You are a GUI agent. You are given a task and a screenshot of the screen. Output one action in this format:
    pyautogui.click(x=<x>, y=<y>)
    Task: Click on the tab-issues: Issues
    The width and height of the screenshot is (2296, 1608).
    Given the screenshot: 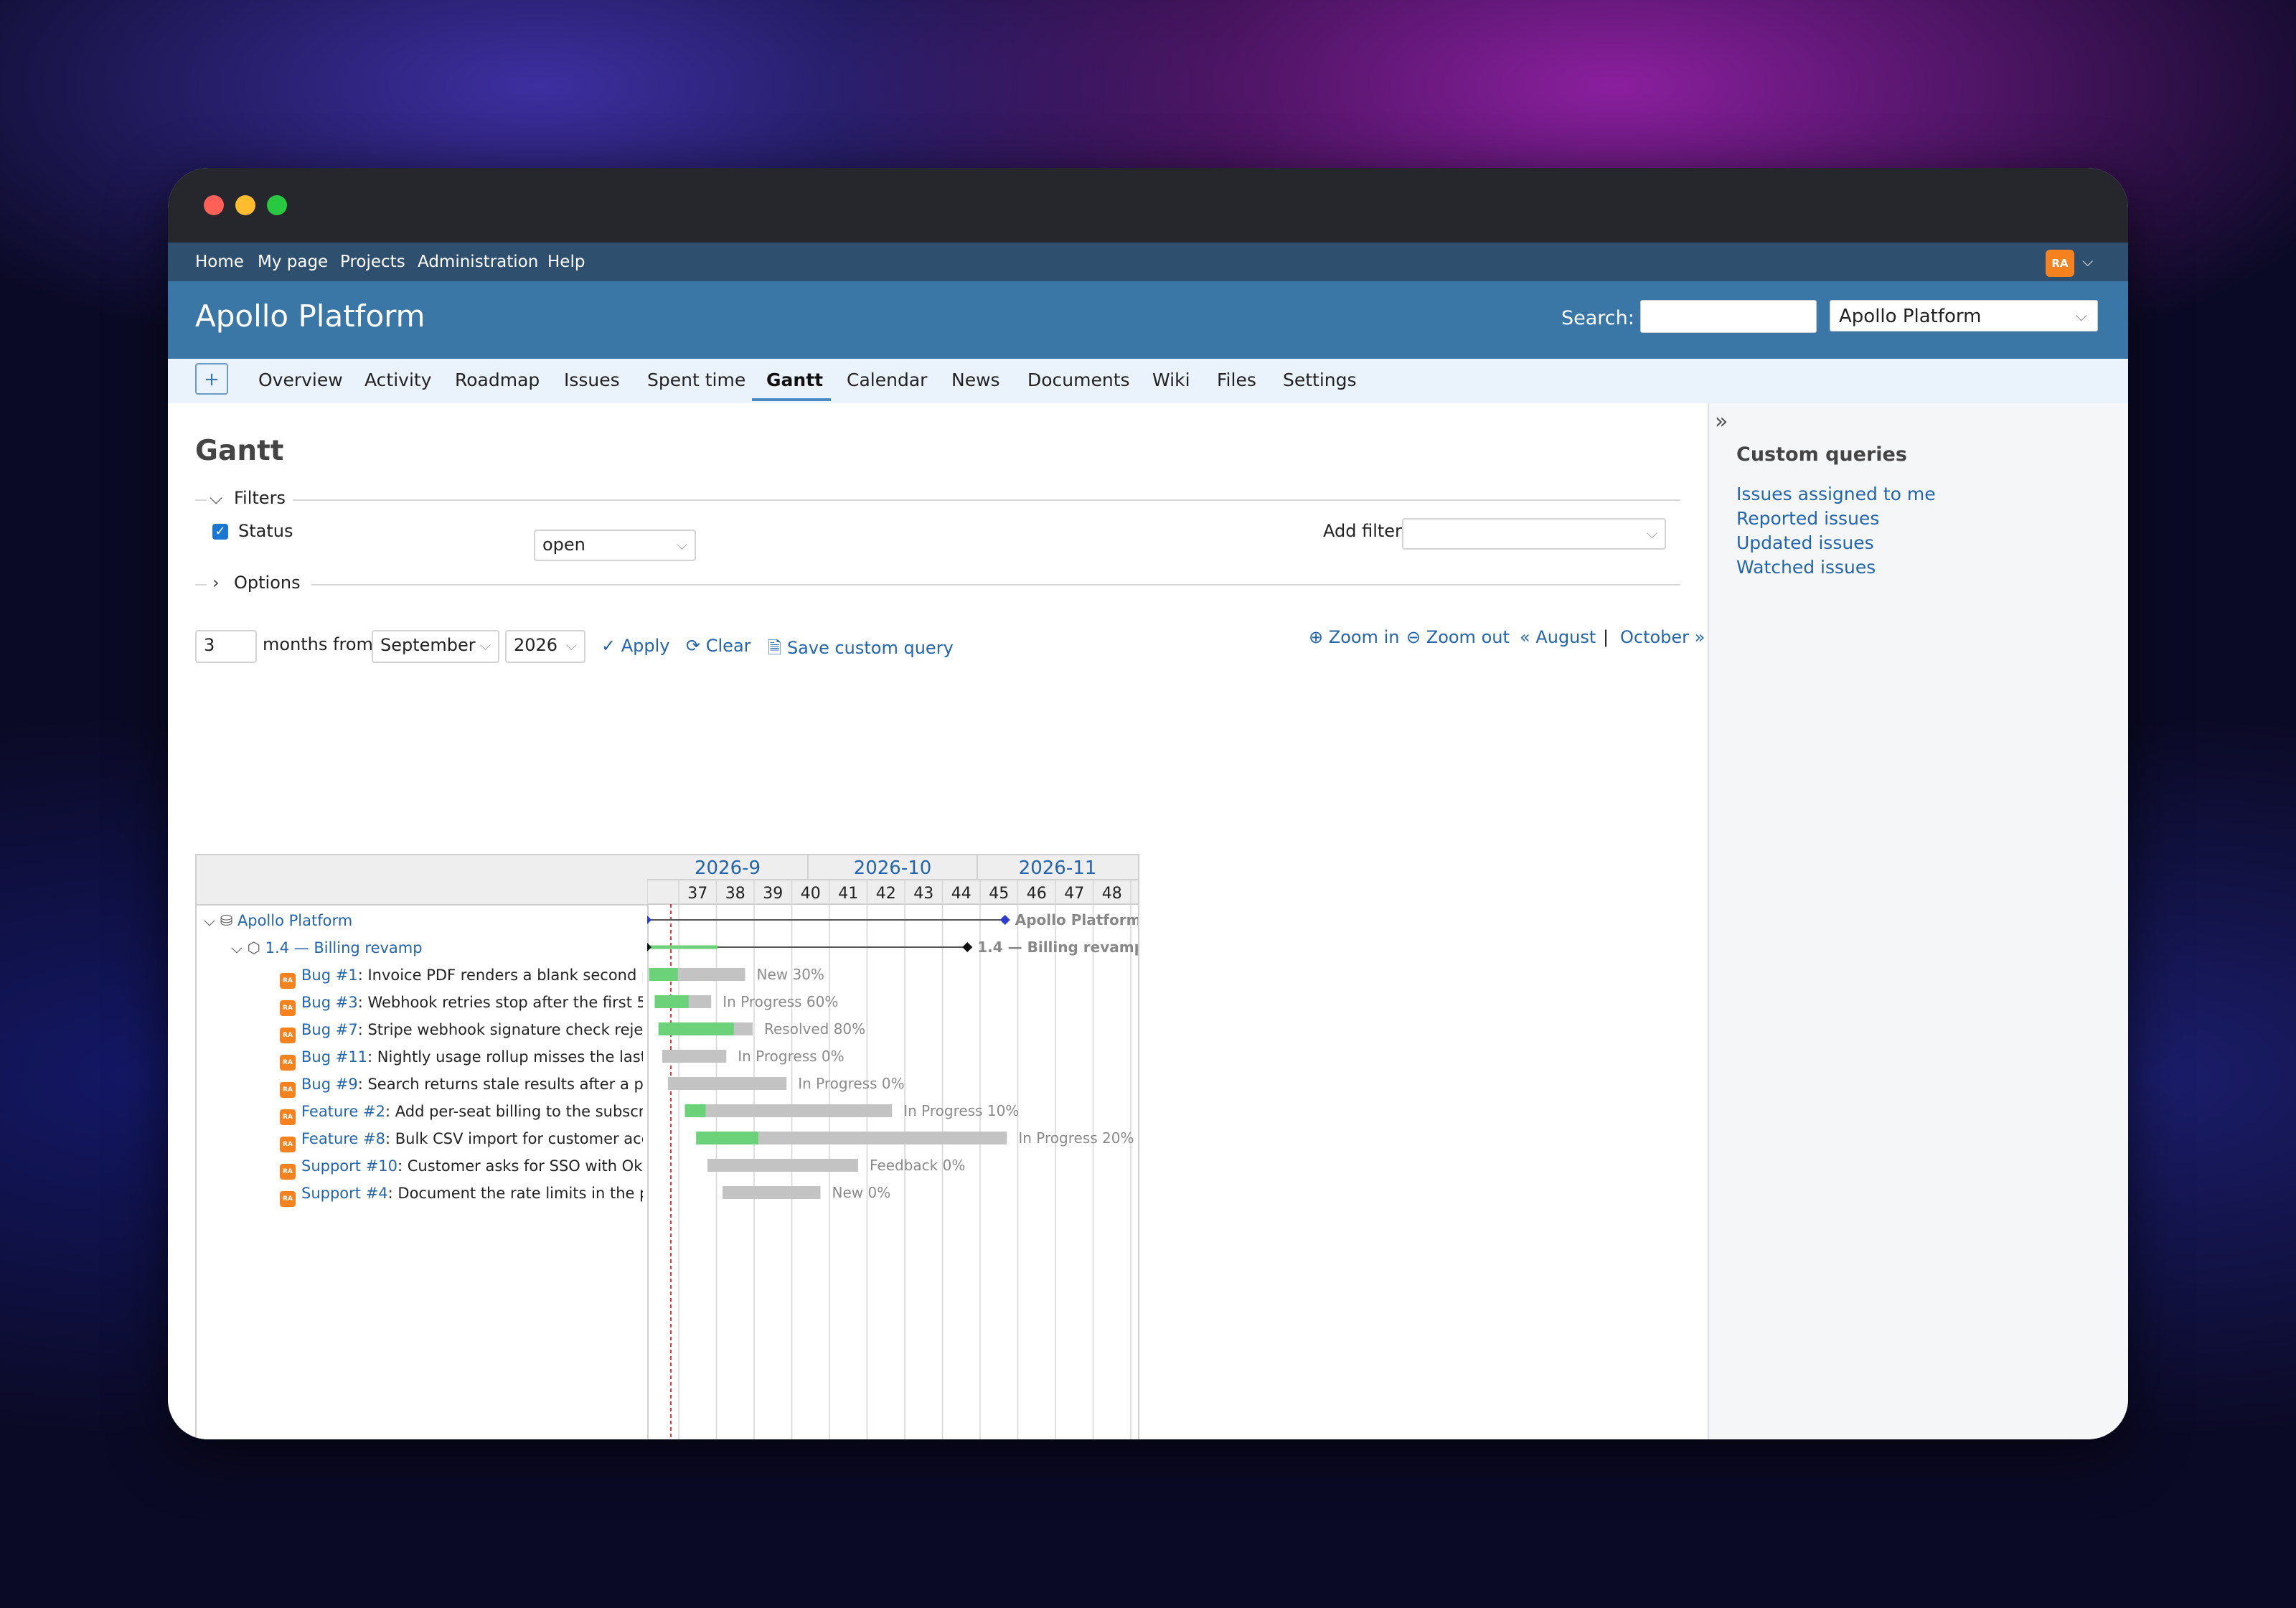 What is the action you would take?
    pyautogui.click(x=592, y=380)
    